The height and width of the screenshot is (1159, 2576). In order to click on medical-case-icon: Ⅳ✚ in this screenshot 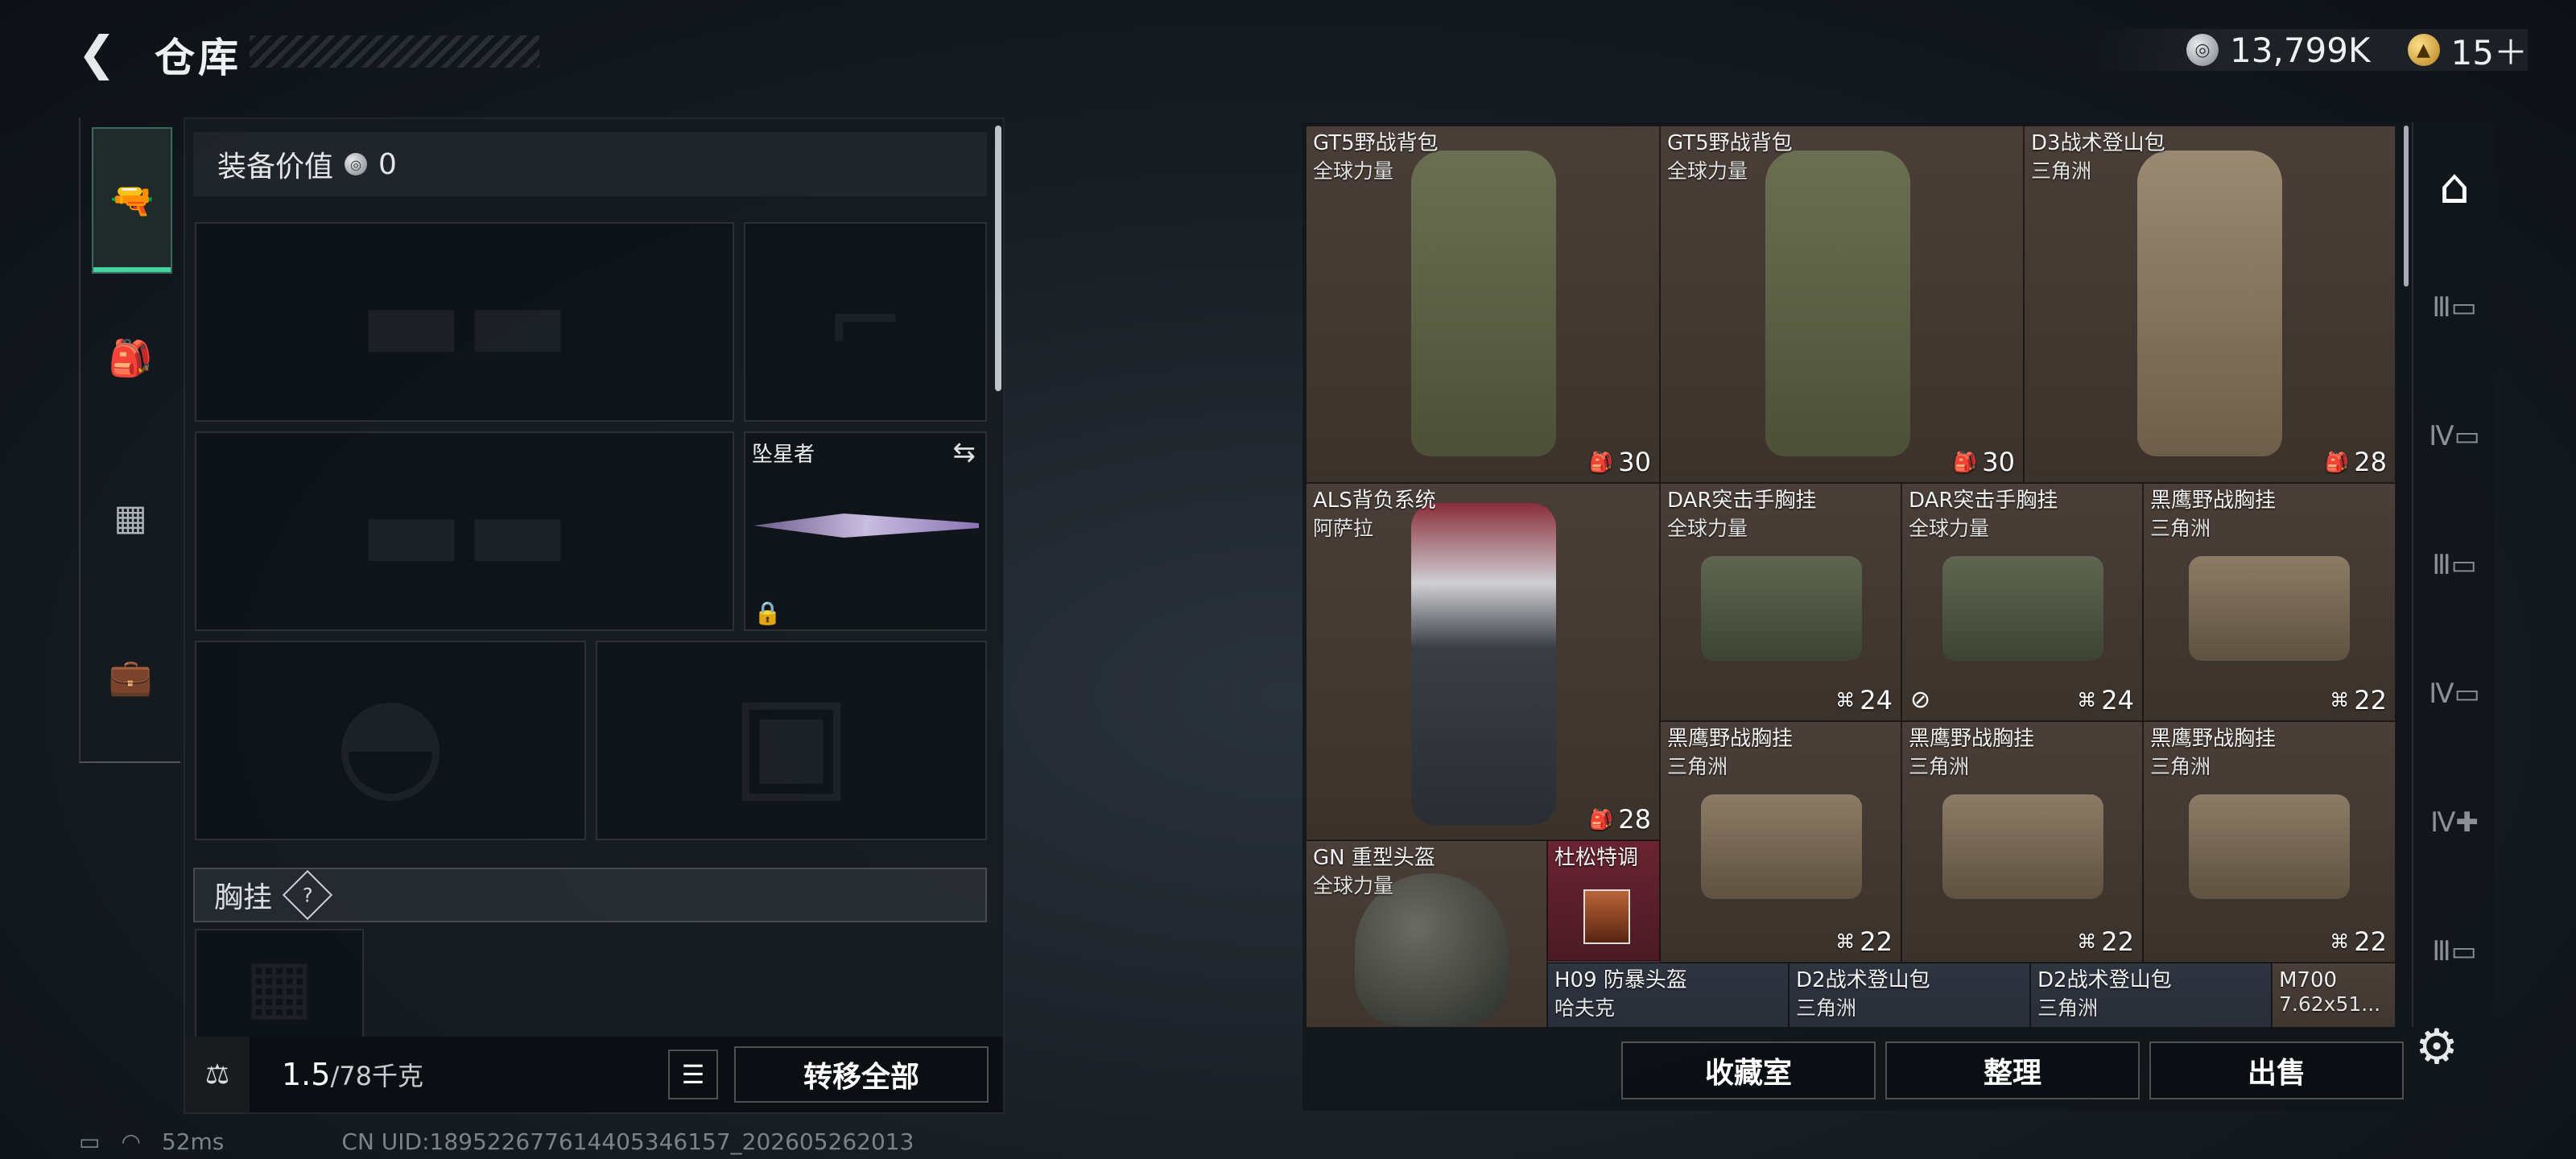, I will do `click(2454, 822)`.